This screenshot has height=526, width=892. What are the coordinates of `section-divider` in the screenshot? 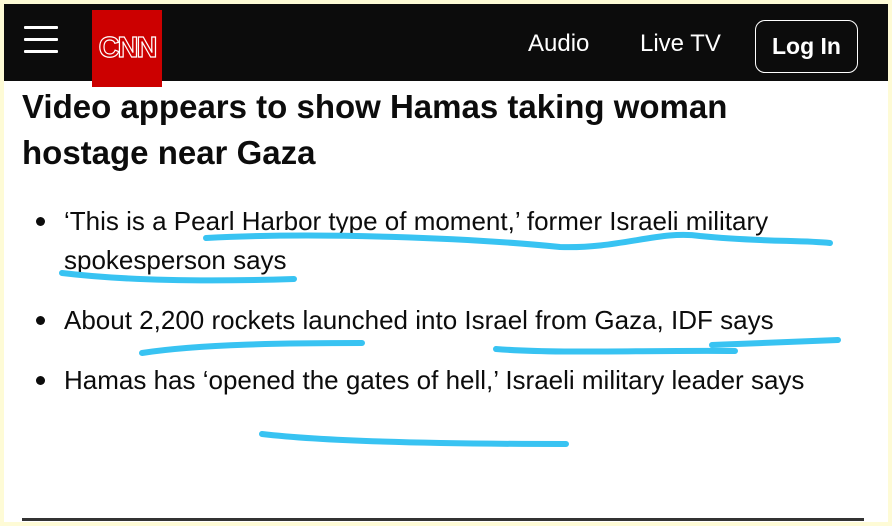 It's located at (443, 519).